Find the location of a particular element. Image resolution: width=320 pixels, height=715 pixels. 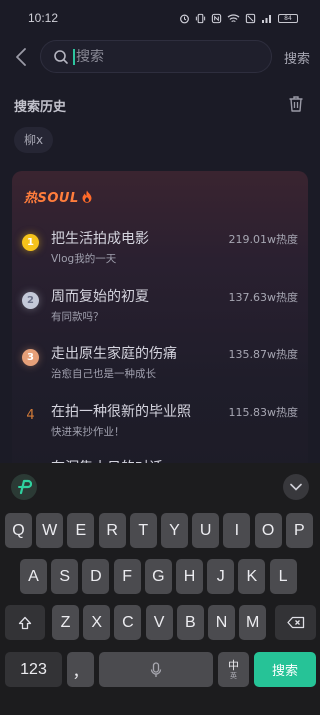

comma-key: ， is located at coordinates (80, 669).